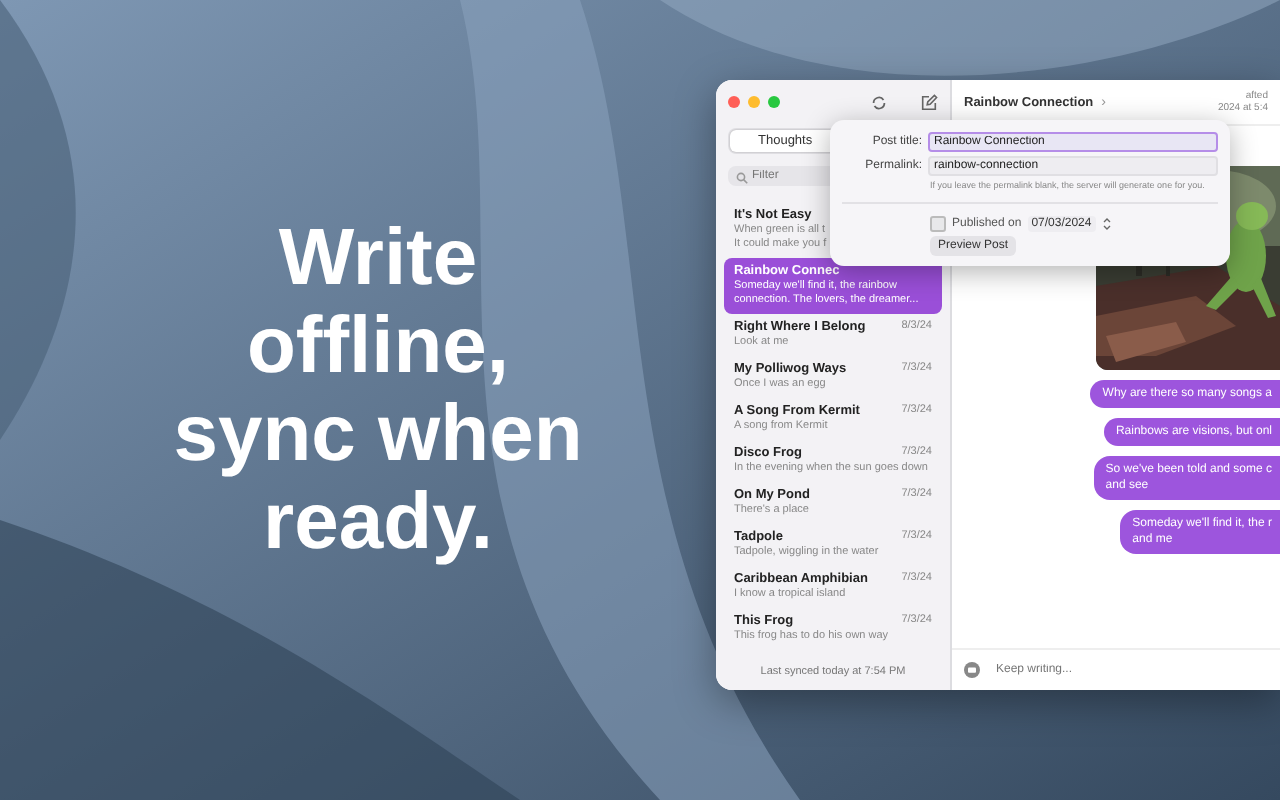 The image size is (1280, 800). Describe the element at coordinates (378, 390) in the screenshot. I see `headline: Write offline, sync when ready.` at that location.